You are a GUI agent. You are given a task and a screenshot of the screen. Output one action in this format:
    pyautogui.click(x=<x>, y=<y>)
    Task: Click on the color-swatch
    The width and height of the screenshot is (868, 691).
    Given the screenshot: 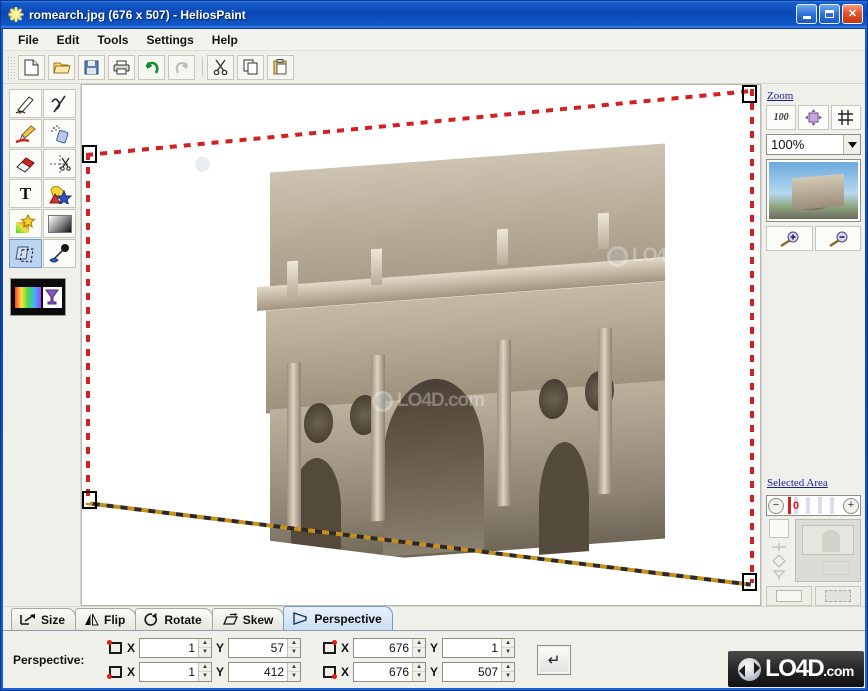 What is the action you would take?
    pyautogui.click(x=38, y=297)
    